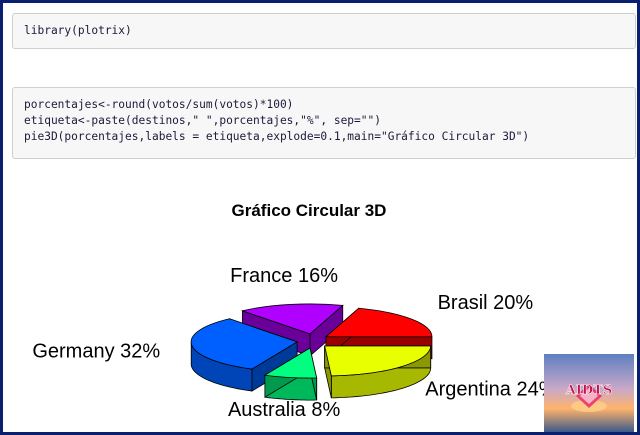  I want to click on chart-title: Gráfico Circular 3D, so click(309, 210).